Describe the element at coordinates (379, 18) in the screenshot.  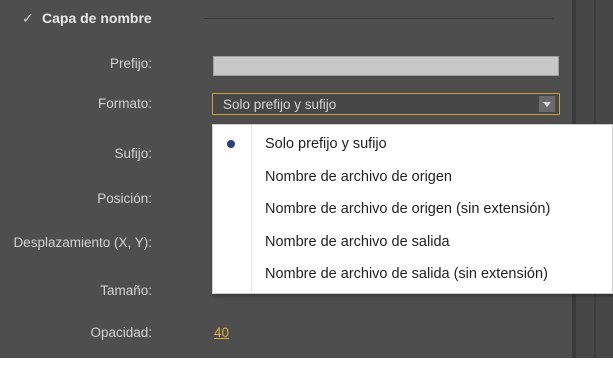
I see `section-divider` at that location.